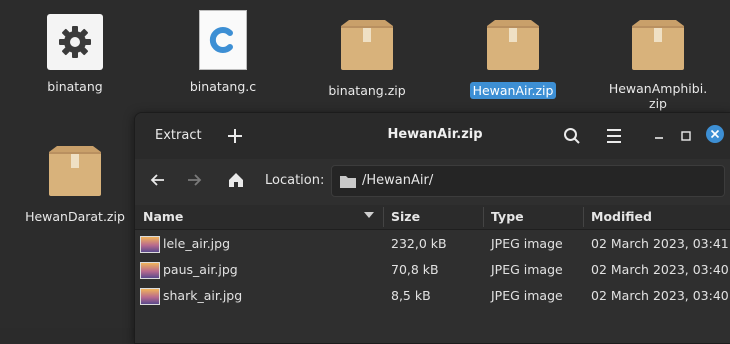  Describe the element at coordinates (411, 295) in the screenshot. I see `file-size: 8,5 kB` at that location.